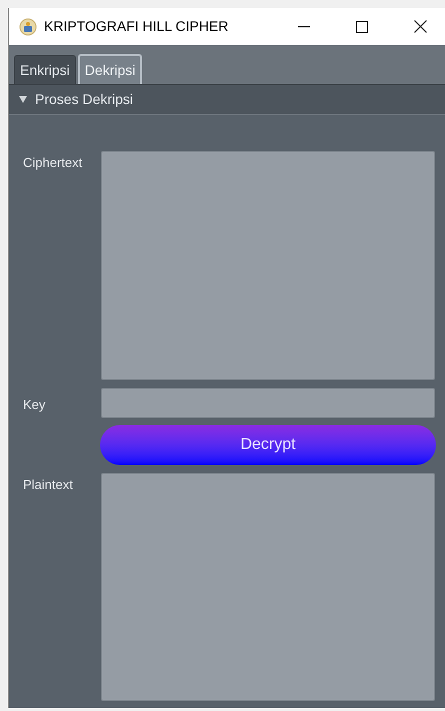 The width and height of the screenshot is (445, 711). I want to click on maximize-icon, so click(362, 26).